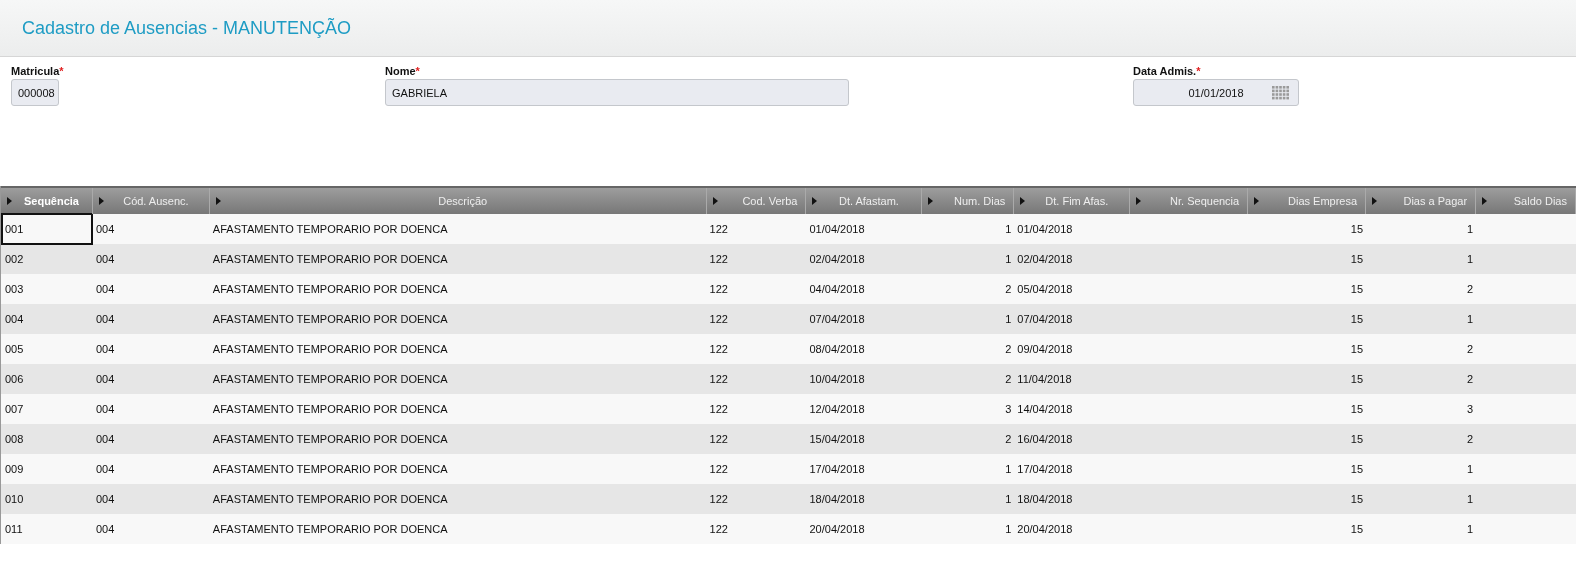  What do you see at coordinates (14, 529) in the screenshot?
I see `table-cell-text: 011` at bounding box center [14, 529].